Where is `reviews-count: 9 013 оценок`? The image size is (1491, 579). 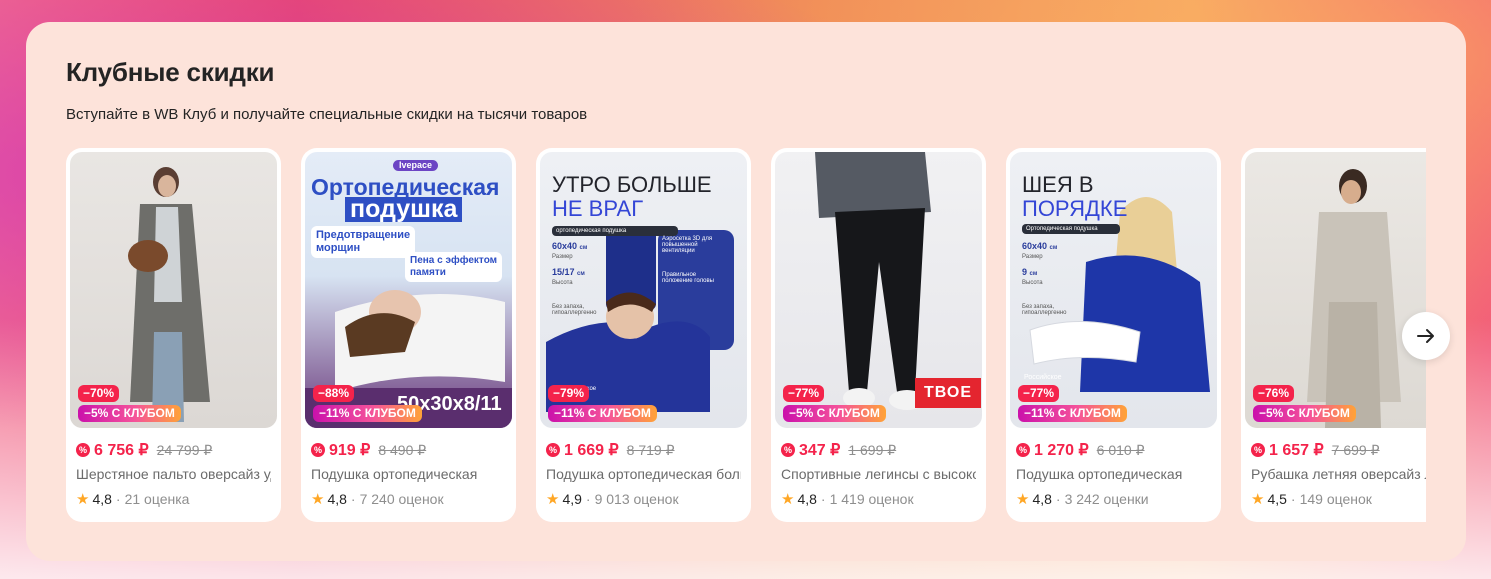 reviews-count: 9 013 оценок is located at coordinates (636, 499).